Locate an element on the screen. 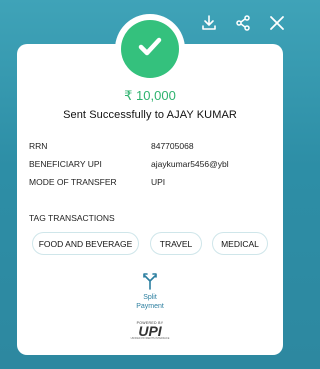 The width and height of the screenshot is (320, 369). tag-food-and-beverage: FOOD AND BEVERAGE is located at coordinates (85, 243).